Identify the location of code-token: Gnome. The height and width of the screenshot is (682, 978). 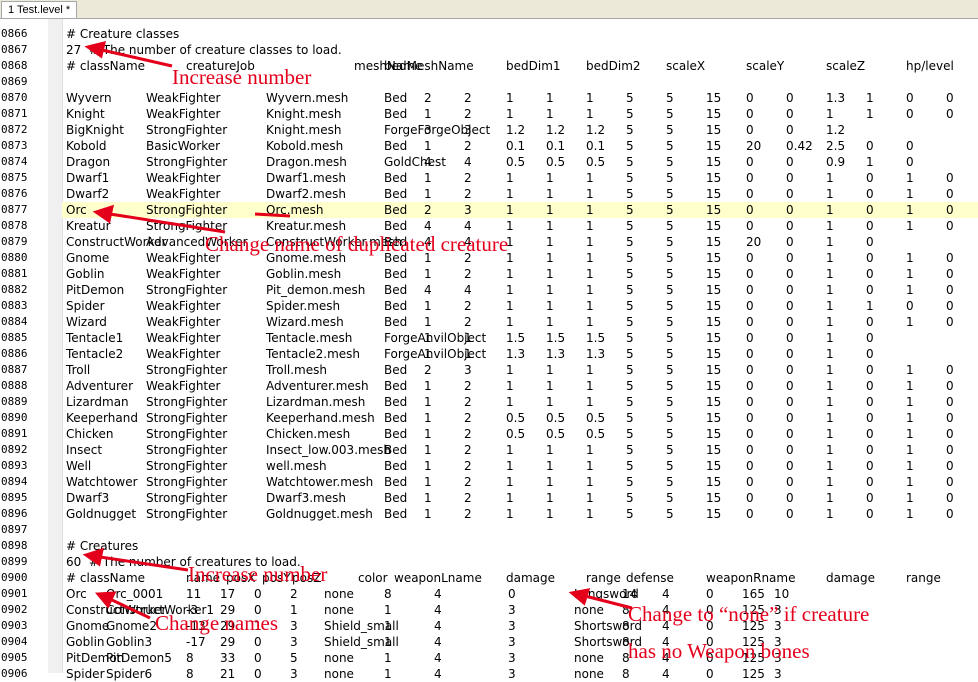
(88, 626).